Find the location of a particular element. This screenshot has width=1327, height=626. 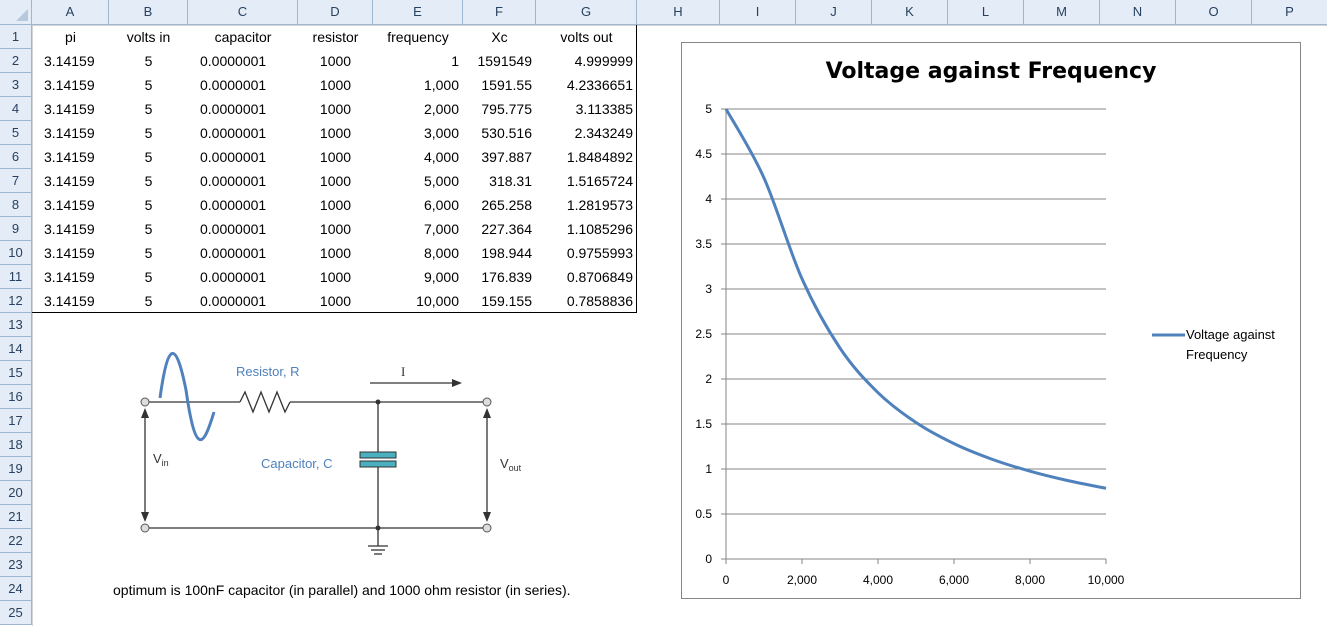

table-cell: 1 is located at coordinates (418, 61).